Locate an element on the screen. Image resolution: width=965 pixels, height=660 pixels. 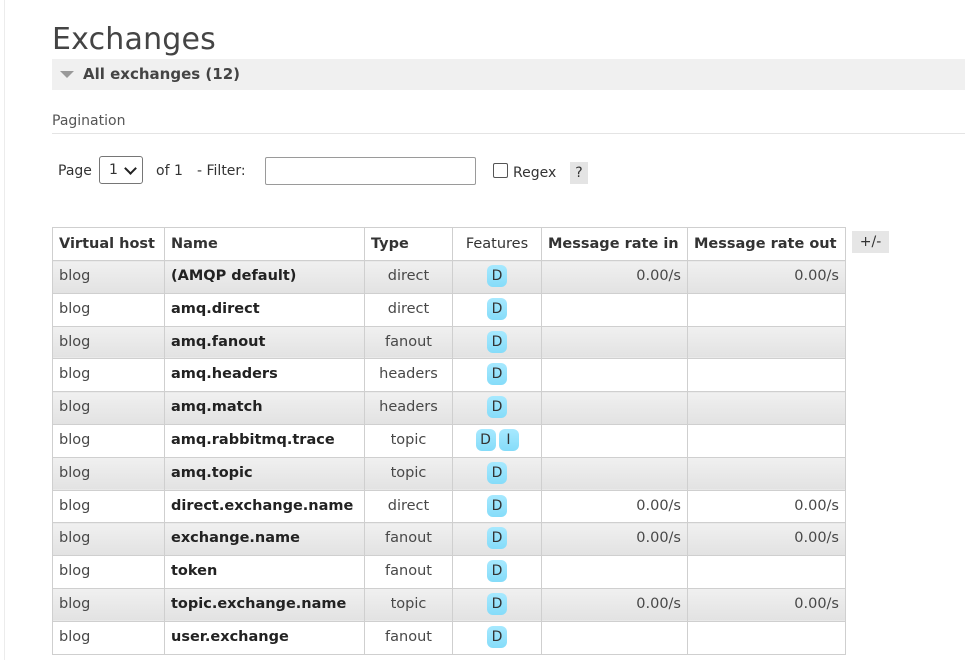
table-row: blog exchange.name fanout D 0.00/s 0.00/s is located at coordinates (449, 539).